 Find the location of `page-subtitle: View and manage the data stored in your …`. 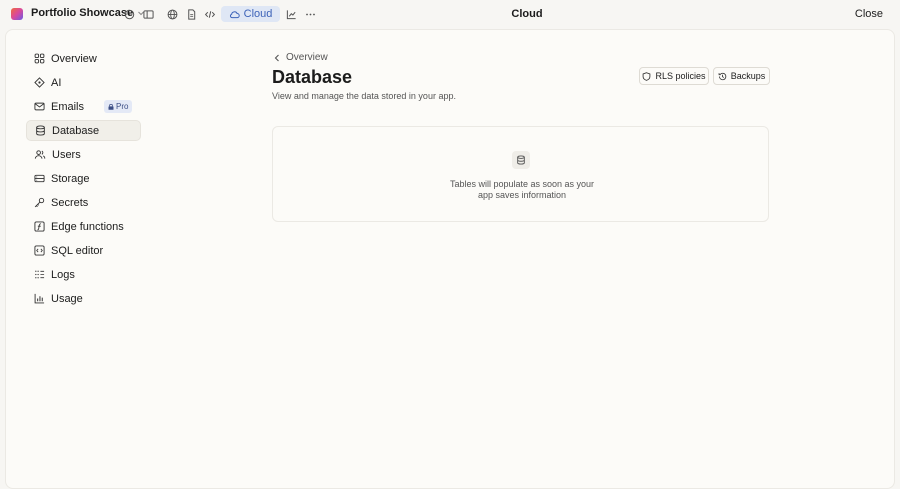

page-subtitle: View and manage the data stored in your … is located at coordinates (364, 96).